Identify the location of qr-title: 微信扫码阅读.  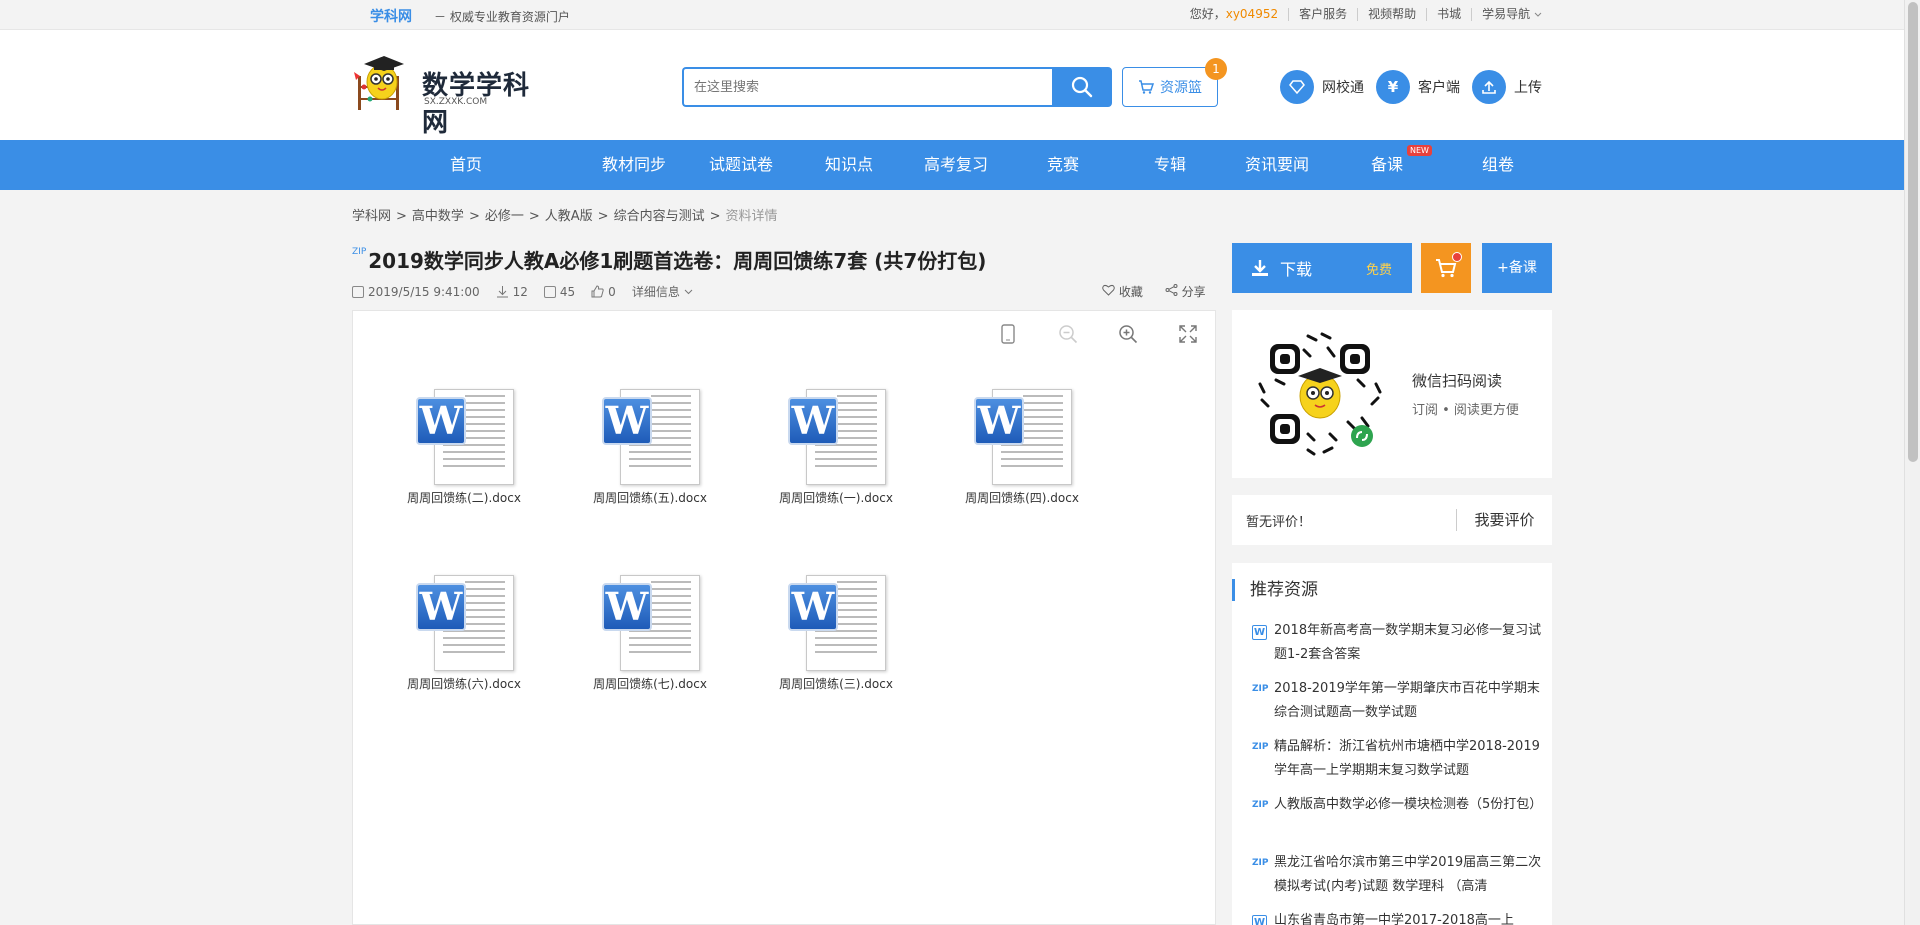
(1457, 381).